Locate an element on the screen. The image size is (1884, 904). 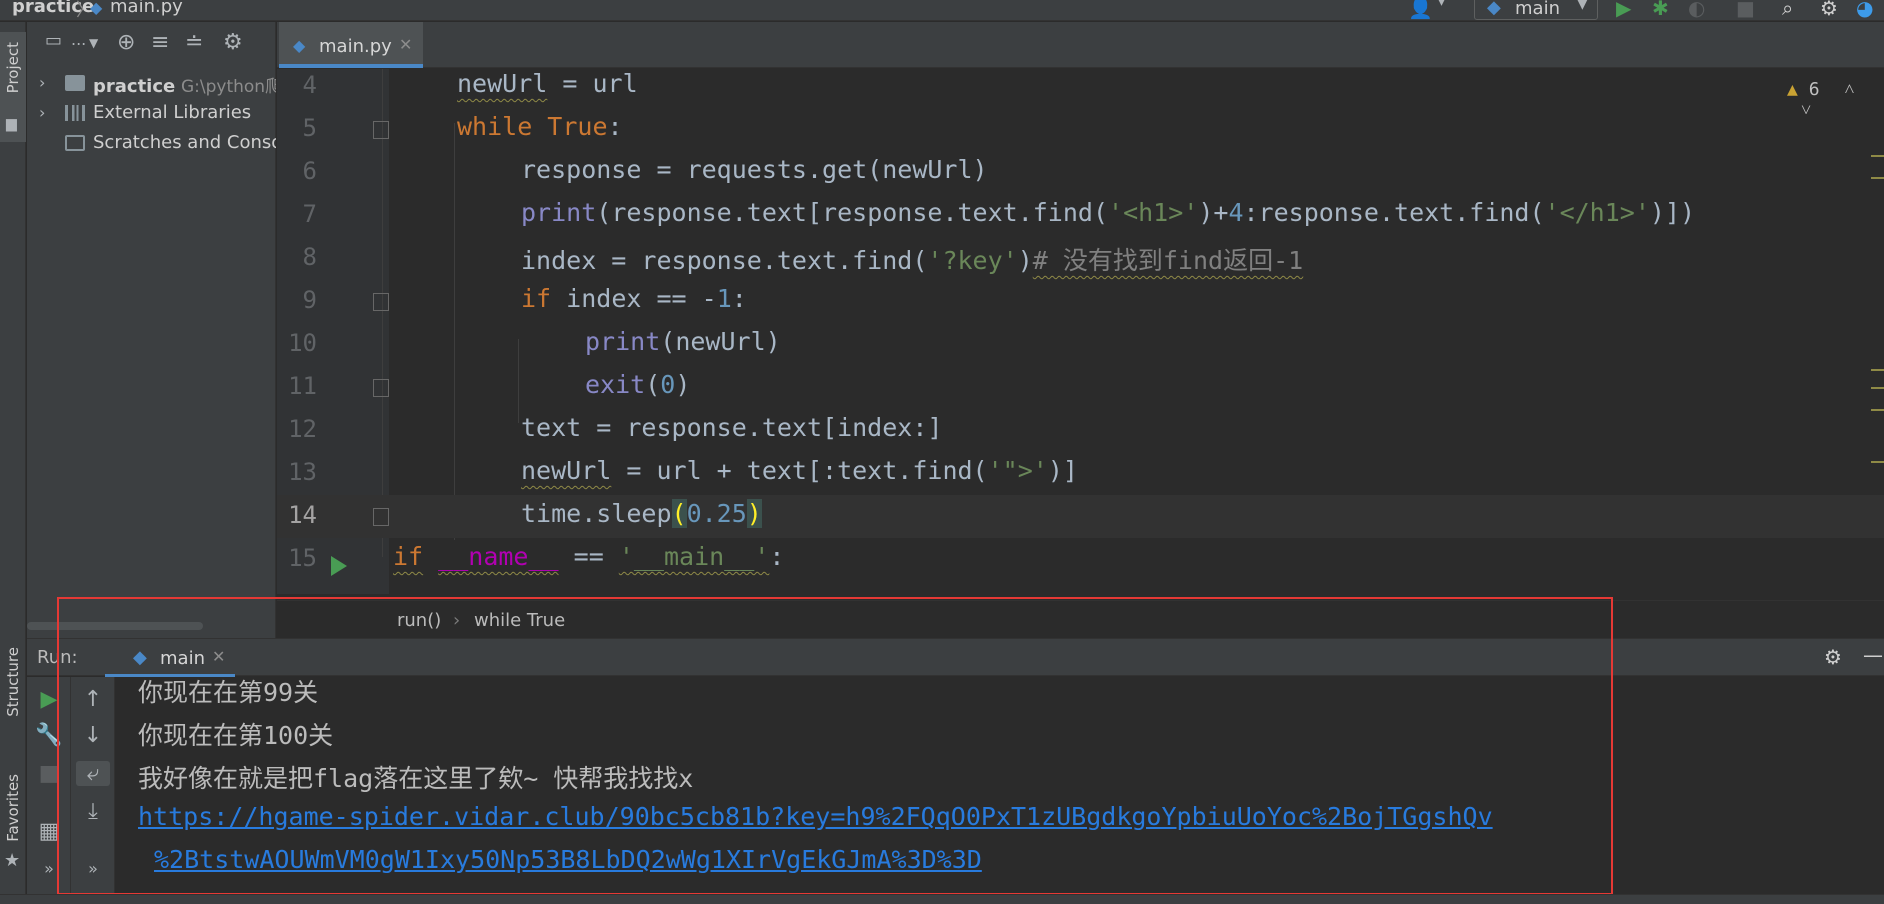
chevron-down-icon: ˅ is located at coordinates (1806, 110).